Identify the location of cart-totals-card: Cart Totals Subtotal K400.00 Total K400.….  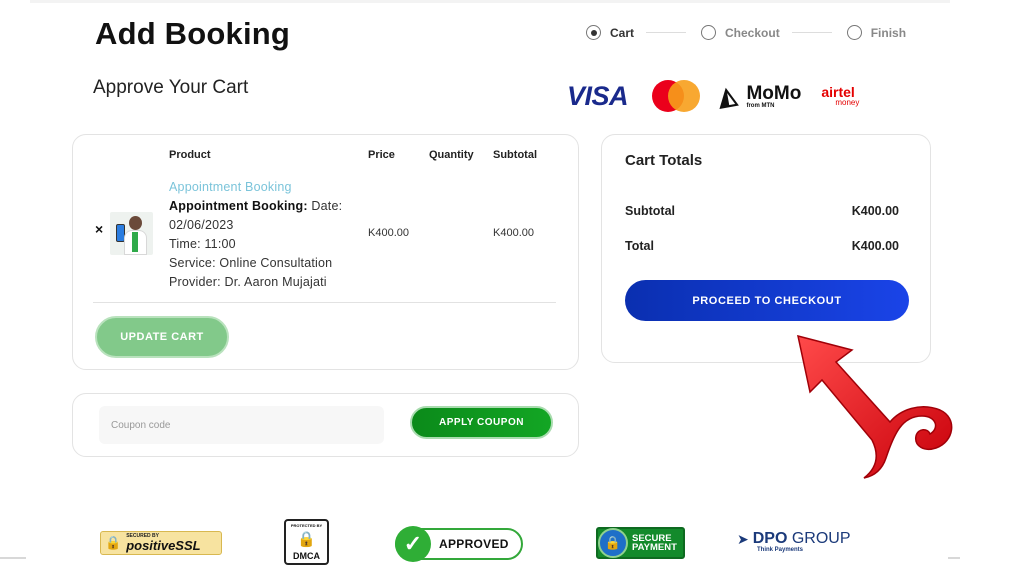
(766, 248).